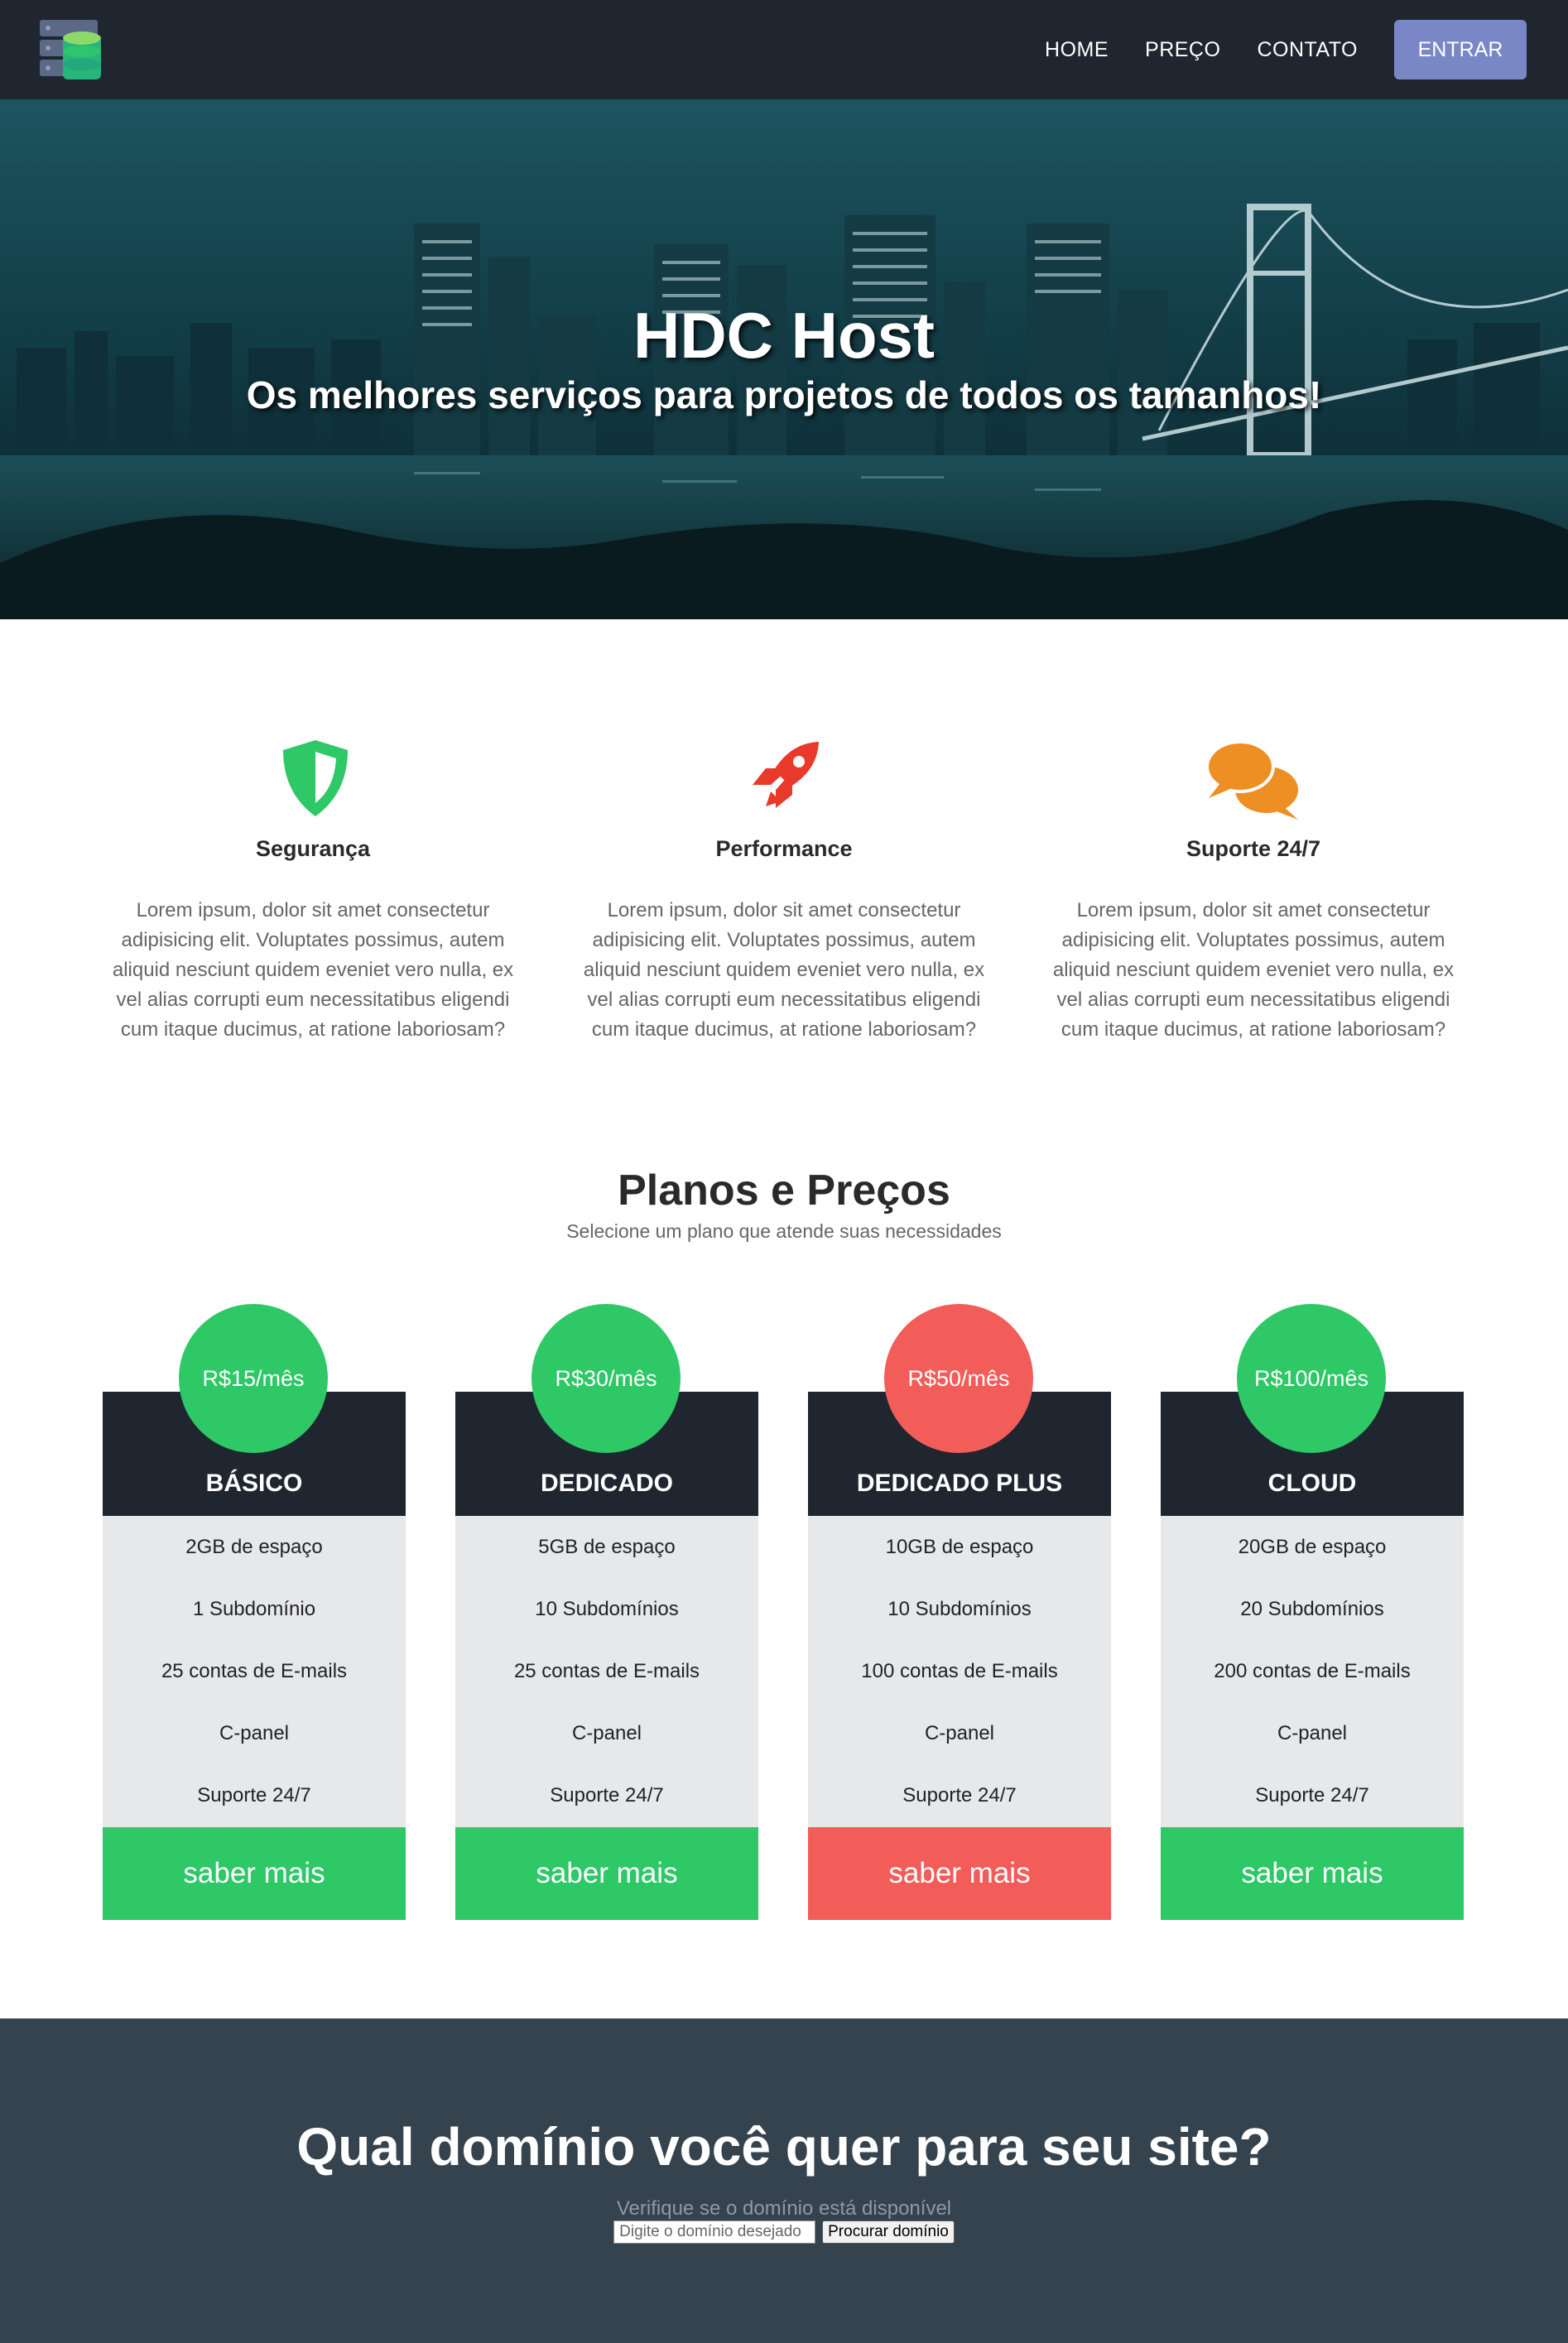  Describe the element at coordinates (1312, 1547) in the screenshot. I see `plan-feature-item: 20GB de espaço` at that location.